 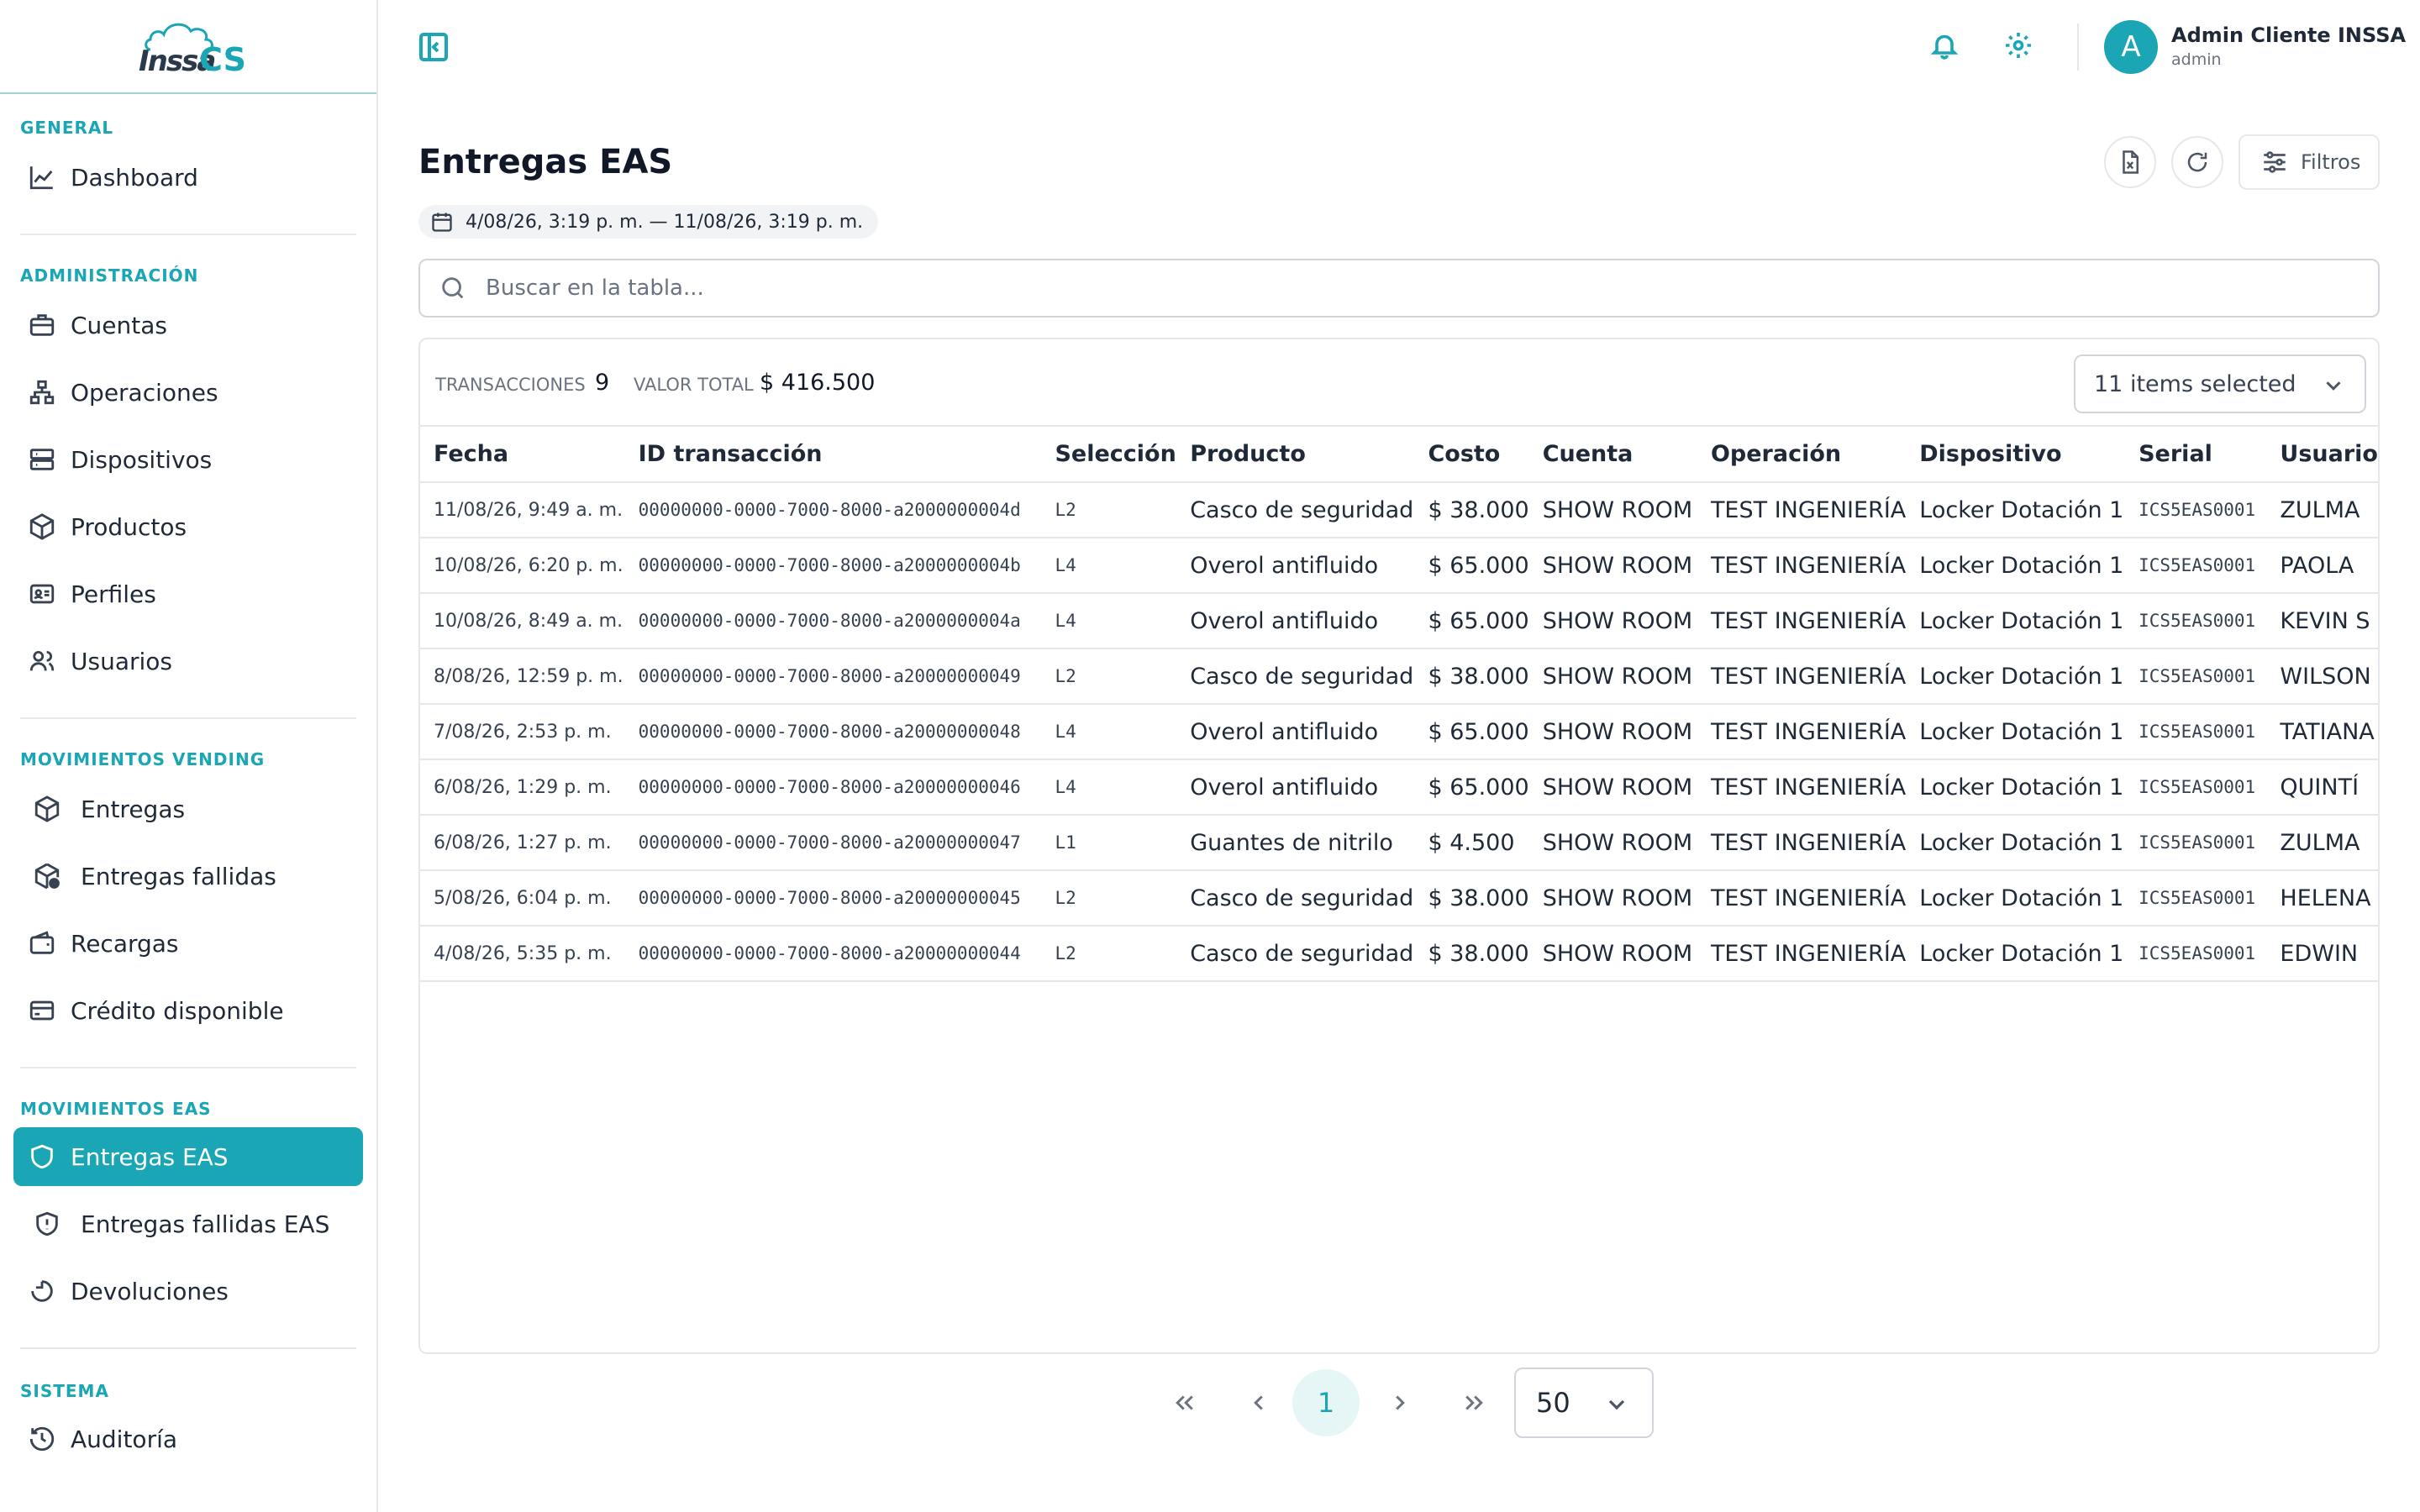 I want to click on column-header-cuenta: Cuenta, so click(x=1613, y=455).